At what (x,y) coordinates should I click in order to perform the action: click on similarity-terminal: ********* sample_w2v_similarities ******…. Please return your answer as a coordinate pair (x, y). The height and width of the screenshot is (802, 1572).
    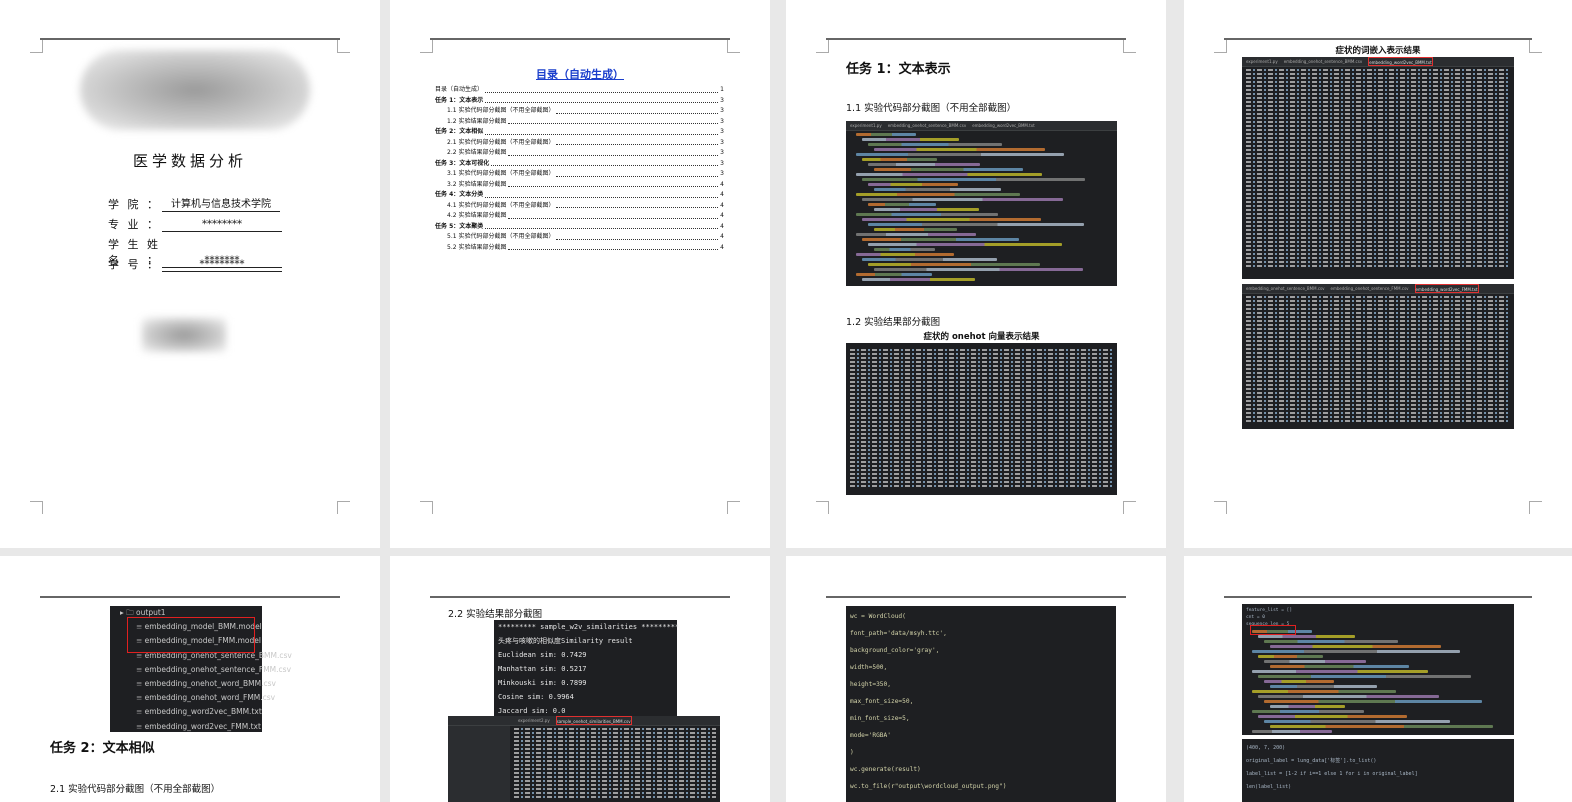
    Looking at the image, I should click on (587, 669).